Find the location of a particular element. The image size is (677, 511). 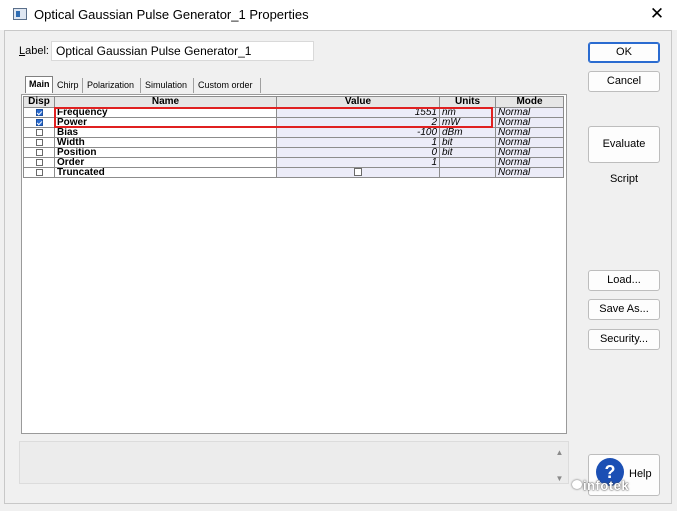

param-units: dBm is located at coordinates (467, 132).